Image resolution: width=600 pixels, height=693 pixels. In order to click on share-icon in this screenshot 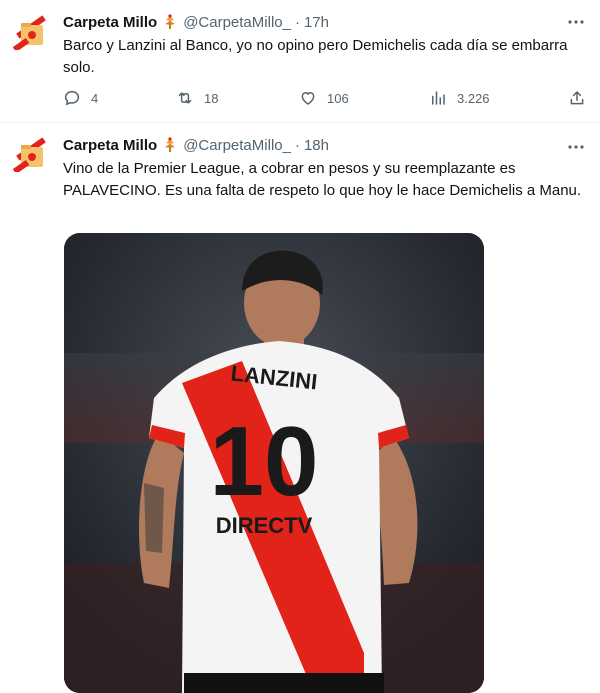, I will do `click(577, 98)`.